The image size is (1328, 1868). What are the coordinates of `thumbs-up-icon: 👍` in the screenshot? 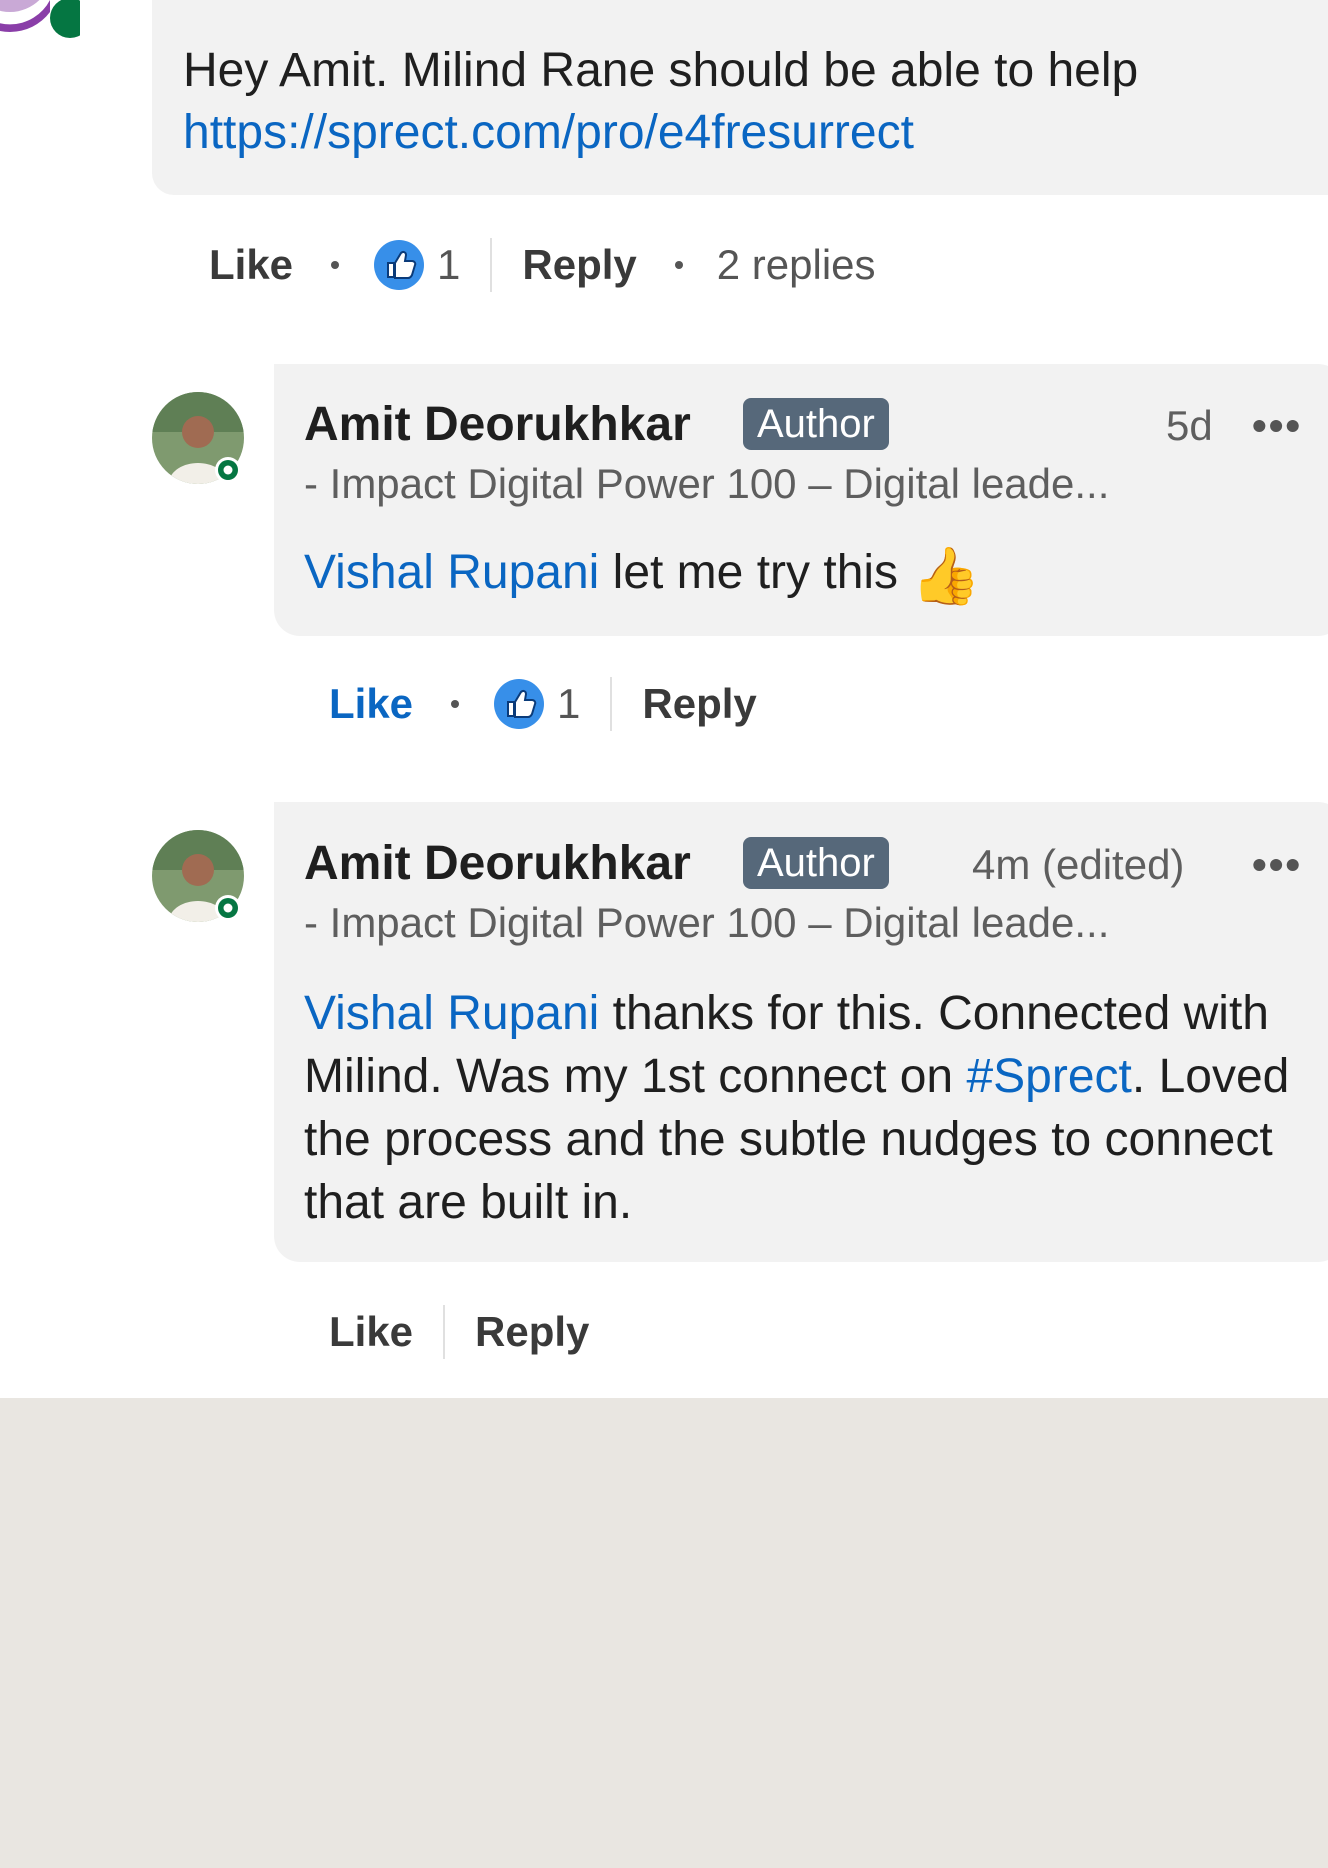 It's located at (946, 575).